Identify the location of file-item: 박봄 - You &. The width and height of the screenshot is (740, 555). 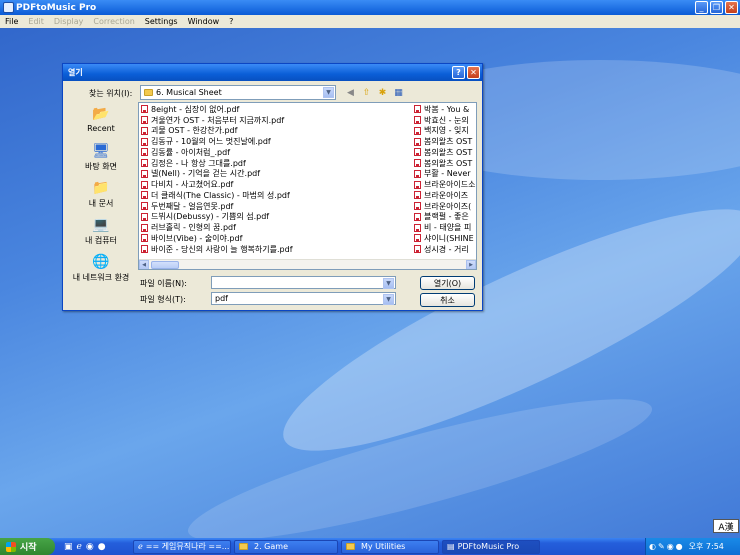
(445, 109).